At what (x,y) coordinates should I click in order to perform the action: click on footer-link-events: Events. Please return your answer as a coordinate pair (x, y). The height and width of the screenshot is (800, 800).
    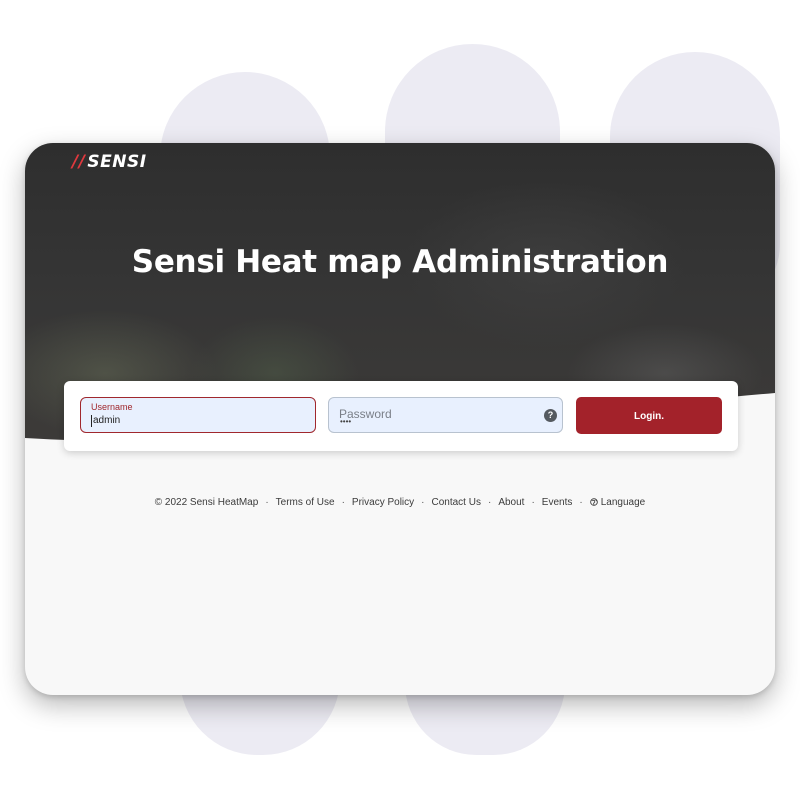
    Looking at the image, I should click on (557, 502).